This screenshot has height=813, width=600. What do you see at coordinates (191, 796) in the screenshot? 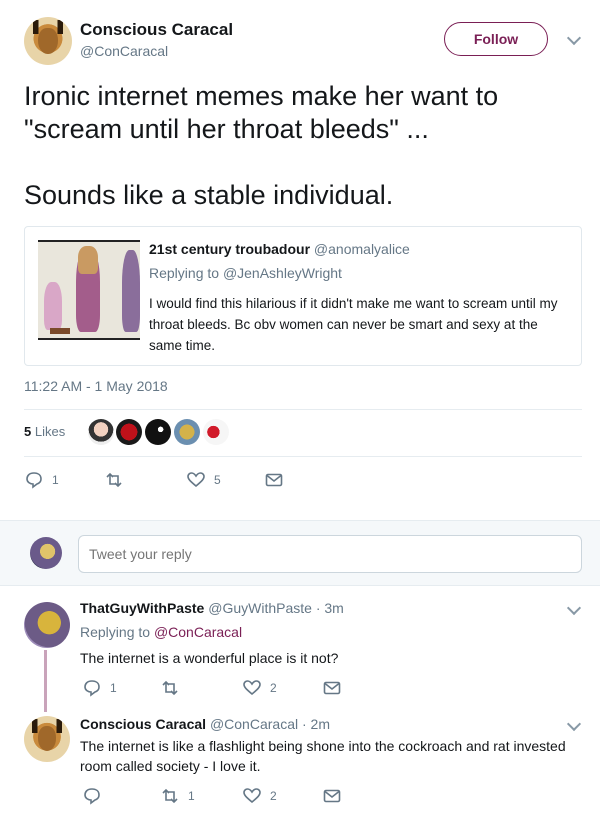
I see `retweet-count: 1` at bounding box center [191, 796].